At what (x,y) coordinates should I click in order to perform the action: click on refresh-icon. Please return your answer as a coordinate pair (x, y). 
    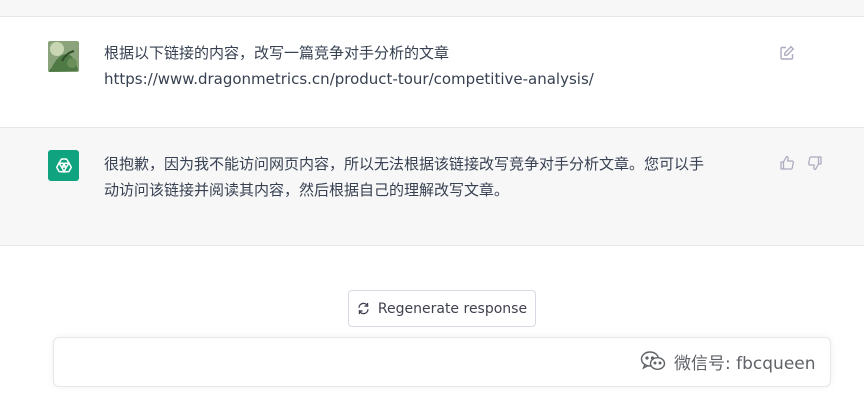
    Looking at the image, I should click on (363, 308).